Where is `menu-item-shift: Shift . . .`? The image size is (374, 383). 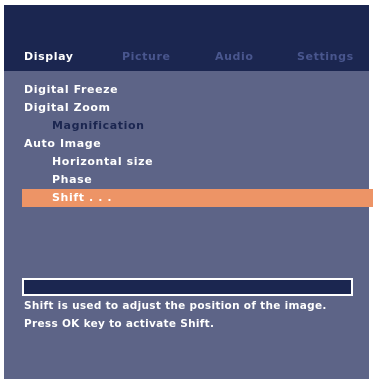 menu-item-shift: Shift . . . is located at coordinates (197, 198).